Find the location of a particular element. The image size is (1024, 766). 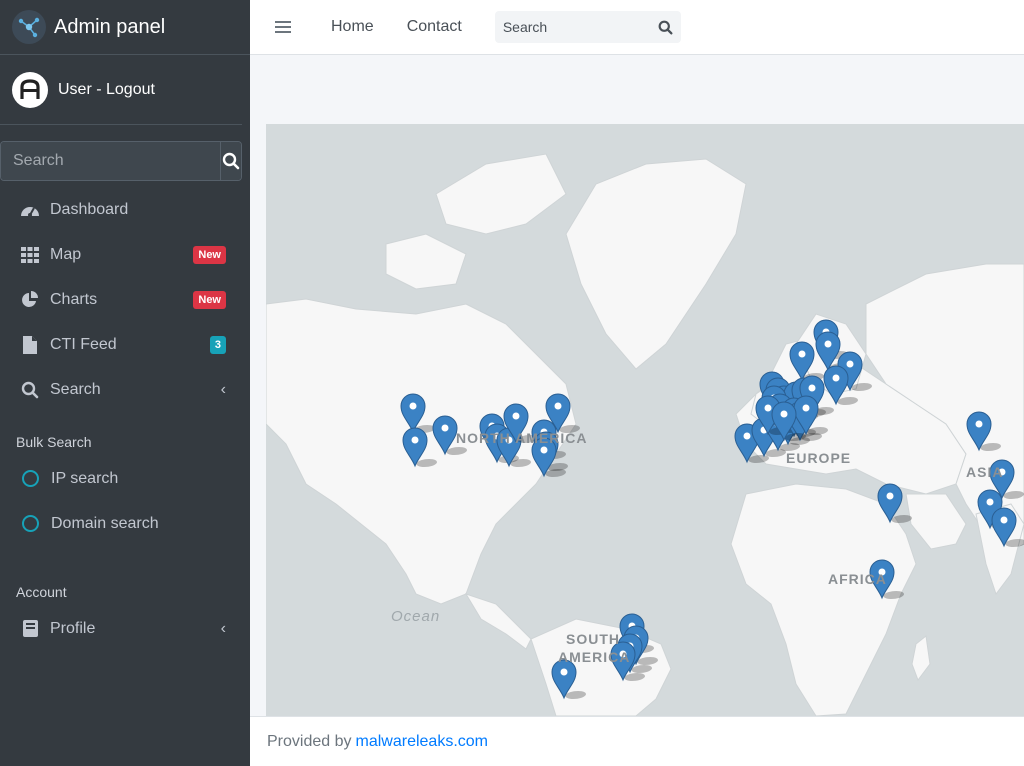

sidebar-item-charts: Charts New is located at coordinates (125, 299).